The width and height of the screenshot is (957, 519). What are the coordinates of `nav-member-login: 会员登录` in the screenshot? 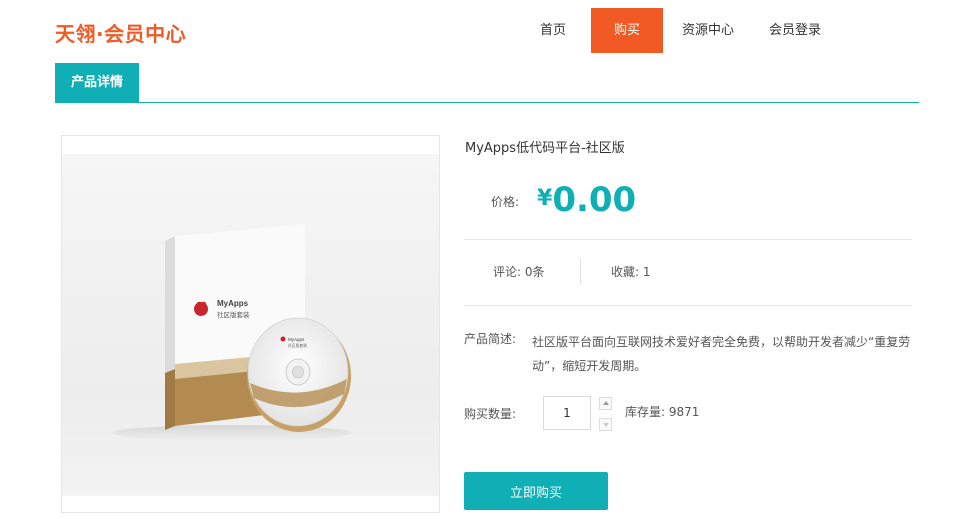 It's located at (795, 30).